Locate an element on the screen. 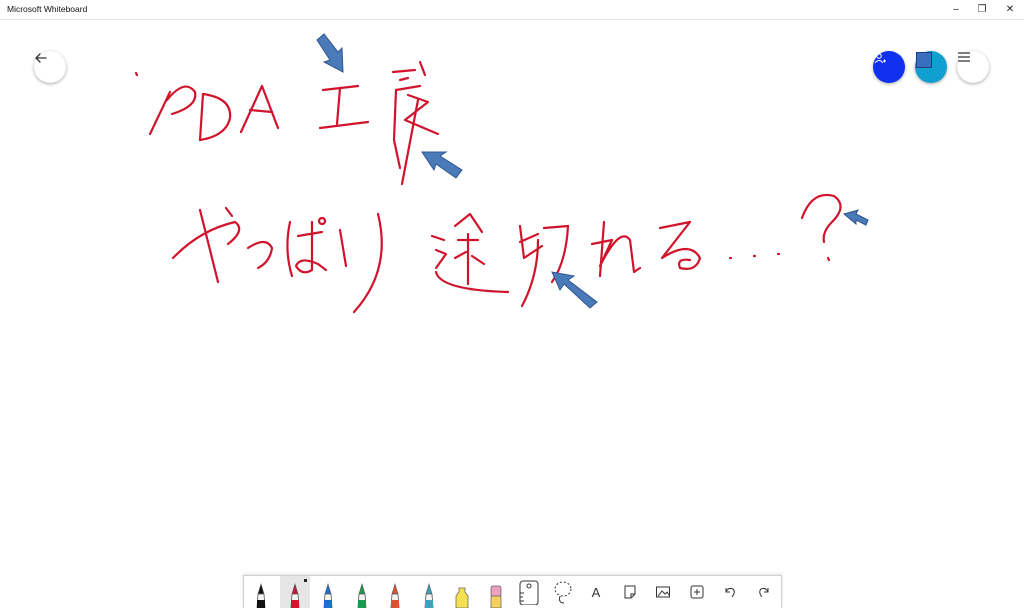 The height and width of the screenshot is (608, 1024). ink-toolbar: A is located at coordinates (512, 591).